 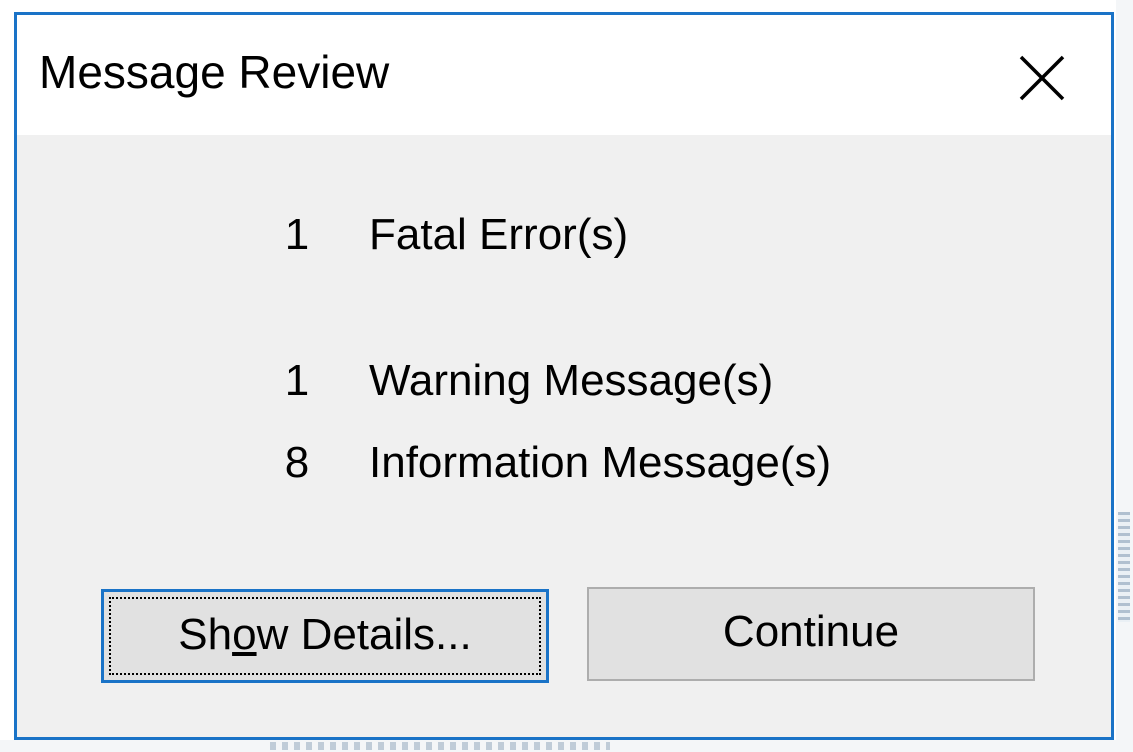 I want to click on fatal-error-count: 1, so click(x=297, y=234).